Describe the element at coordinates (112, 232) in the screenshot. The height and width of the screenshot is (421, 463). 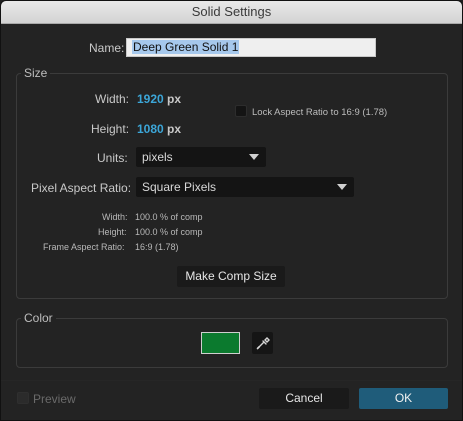
I see `info-height-label: Height:` at that location.